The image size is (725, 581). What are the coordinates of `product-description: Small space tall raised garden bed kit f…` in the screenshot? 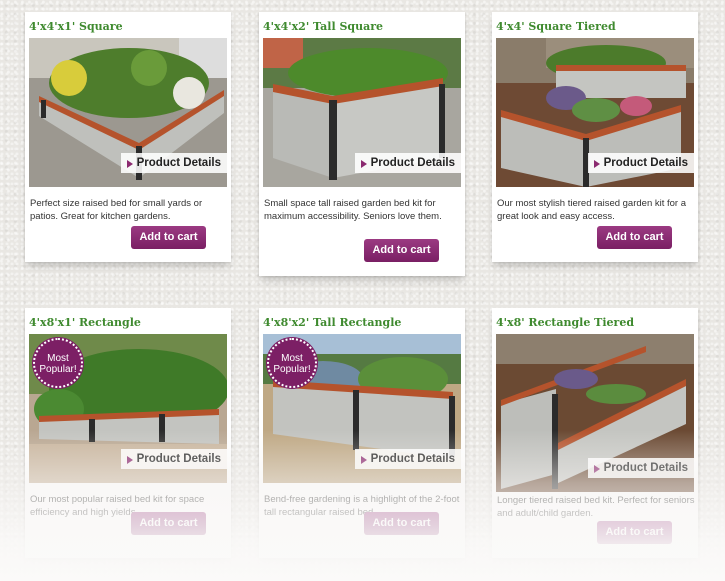 It's located at (353, 210).